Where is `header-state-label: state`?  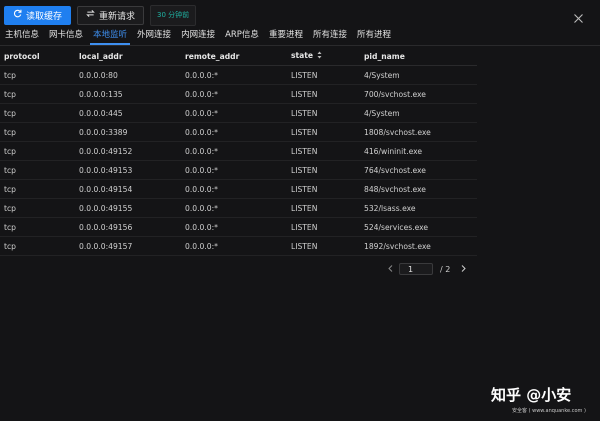 header-state-label: state is located at coordinates (302, 55).